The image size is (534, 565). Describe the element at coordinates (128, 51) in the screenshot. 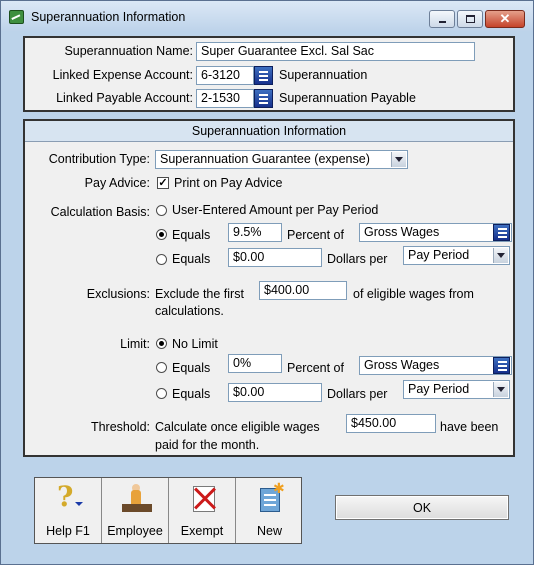

I see `super-name-label: Superannuation Name:` at that location.